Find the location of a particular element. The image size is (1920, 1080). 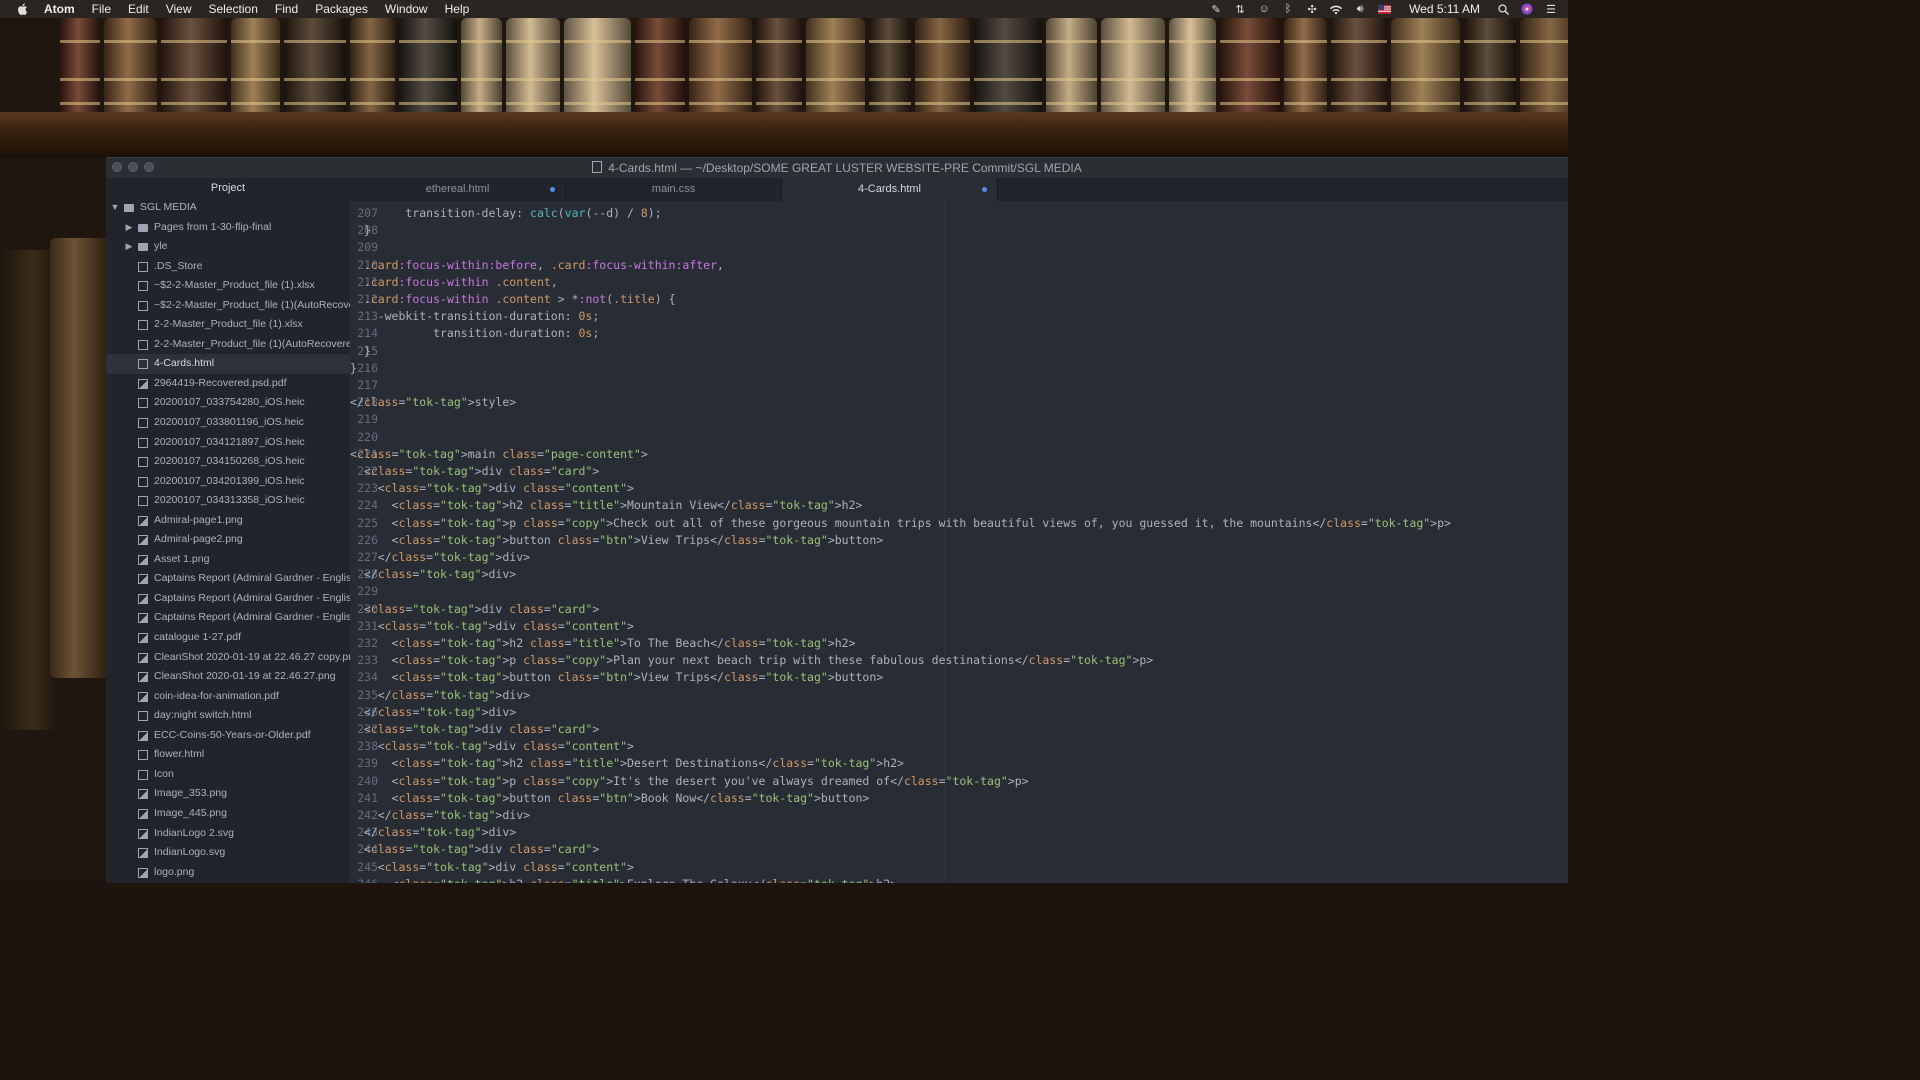

list-icon: ☰ is located at coordinates (1551, 9).